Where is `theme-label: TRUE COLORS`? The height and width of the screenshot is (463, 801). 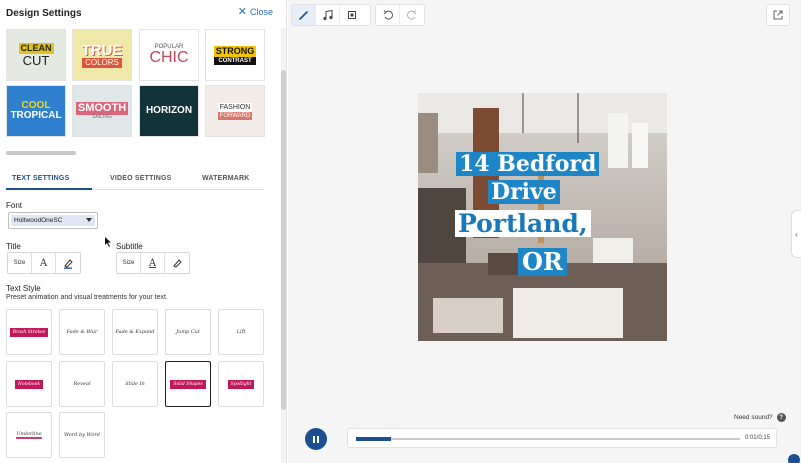 theme-label: TRUE COLORS is located at coordinates (102, 55).